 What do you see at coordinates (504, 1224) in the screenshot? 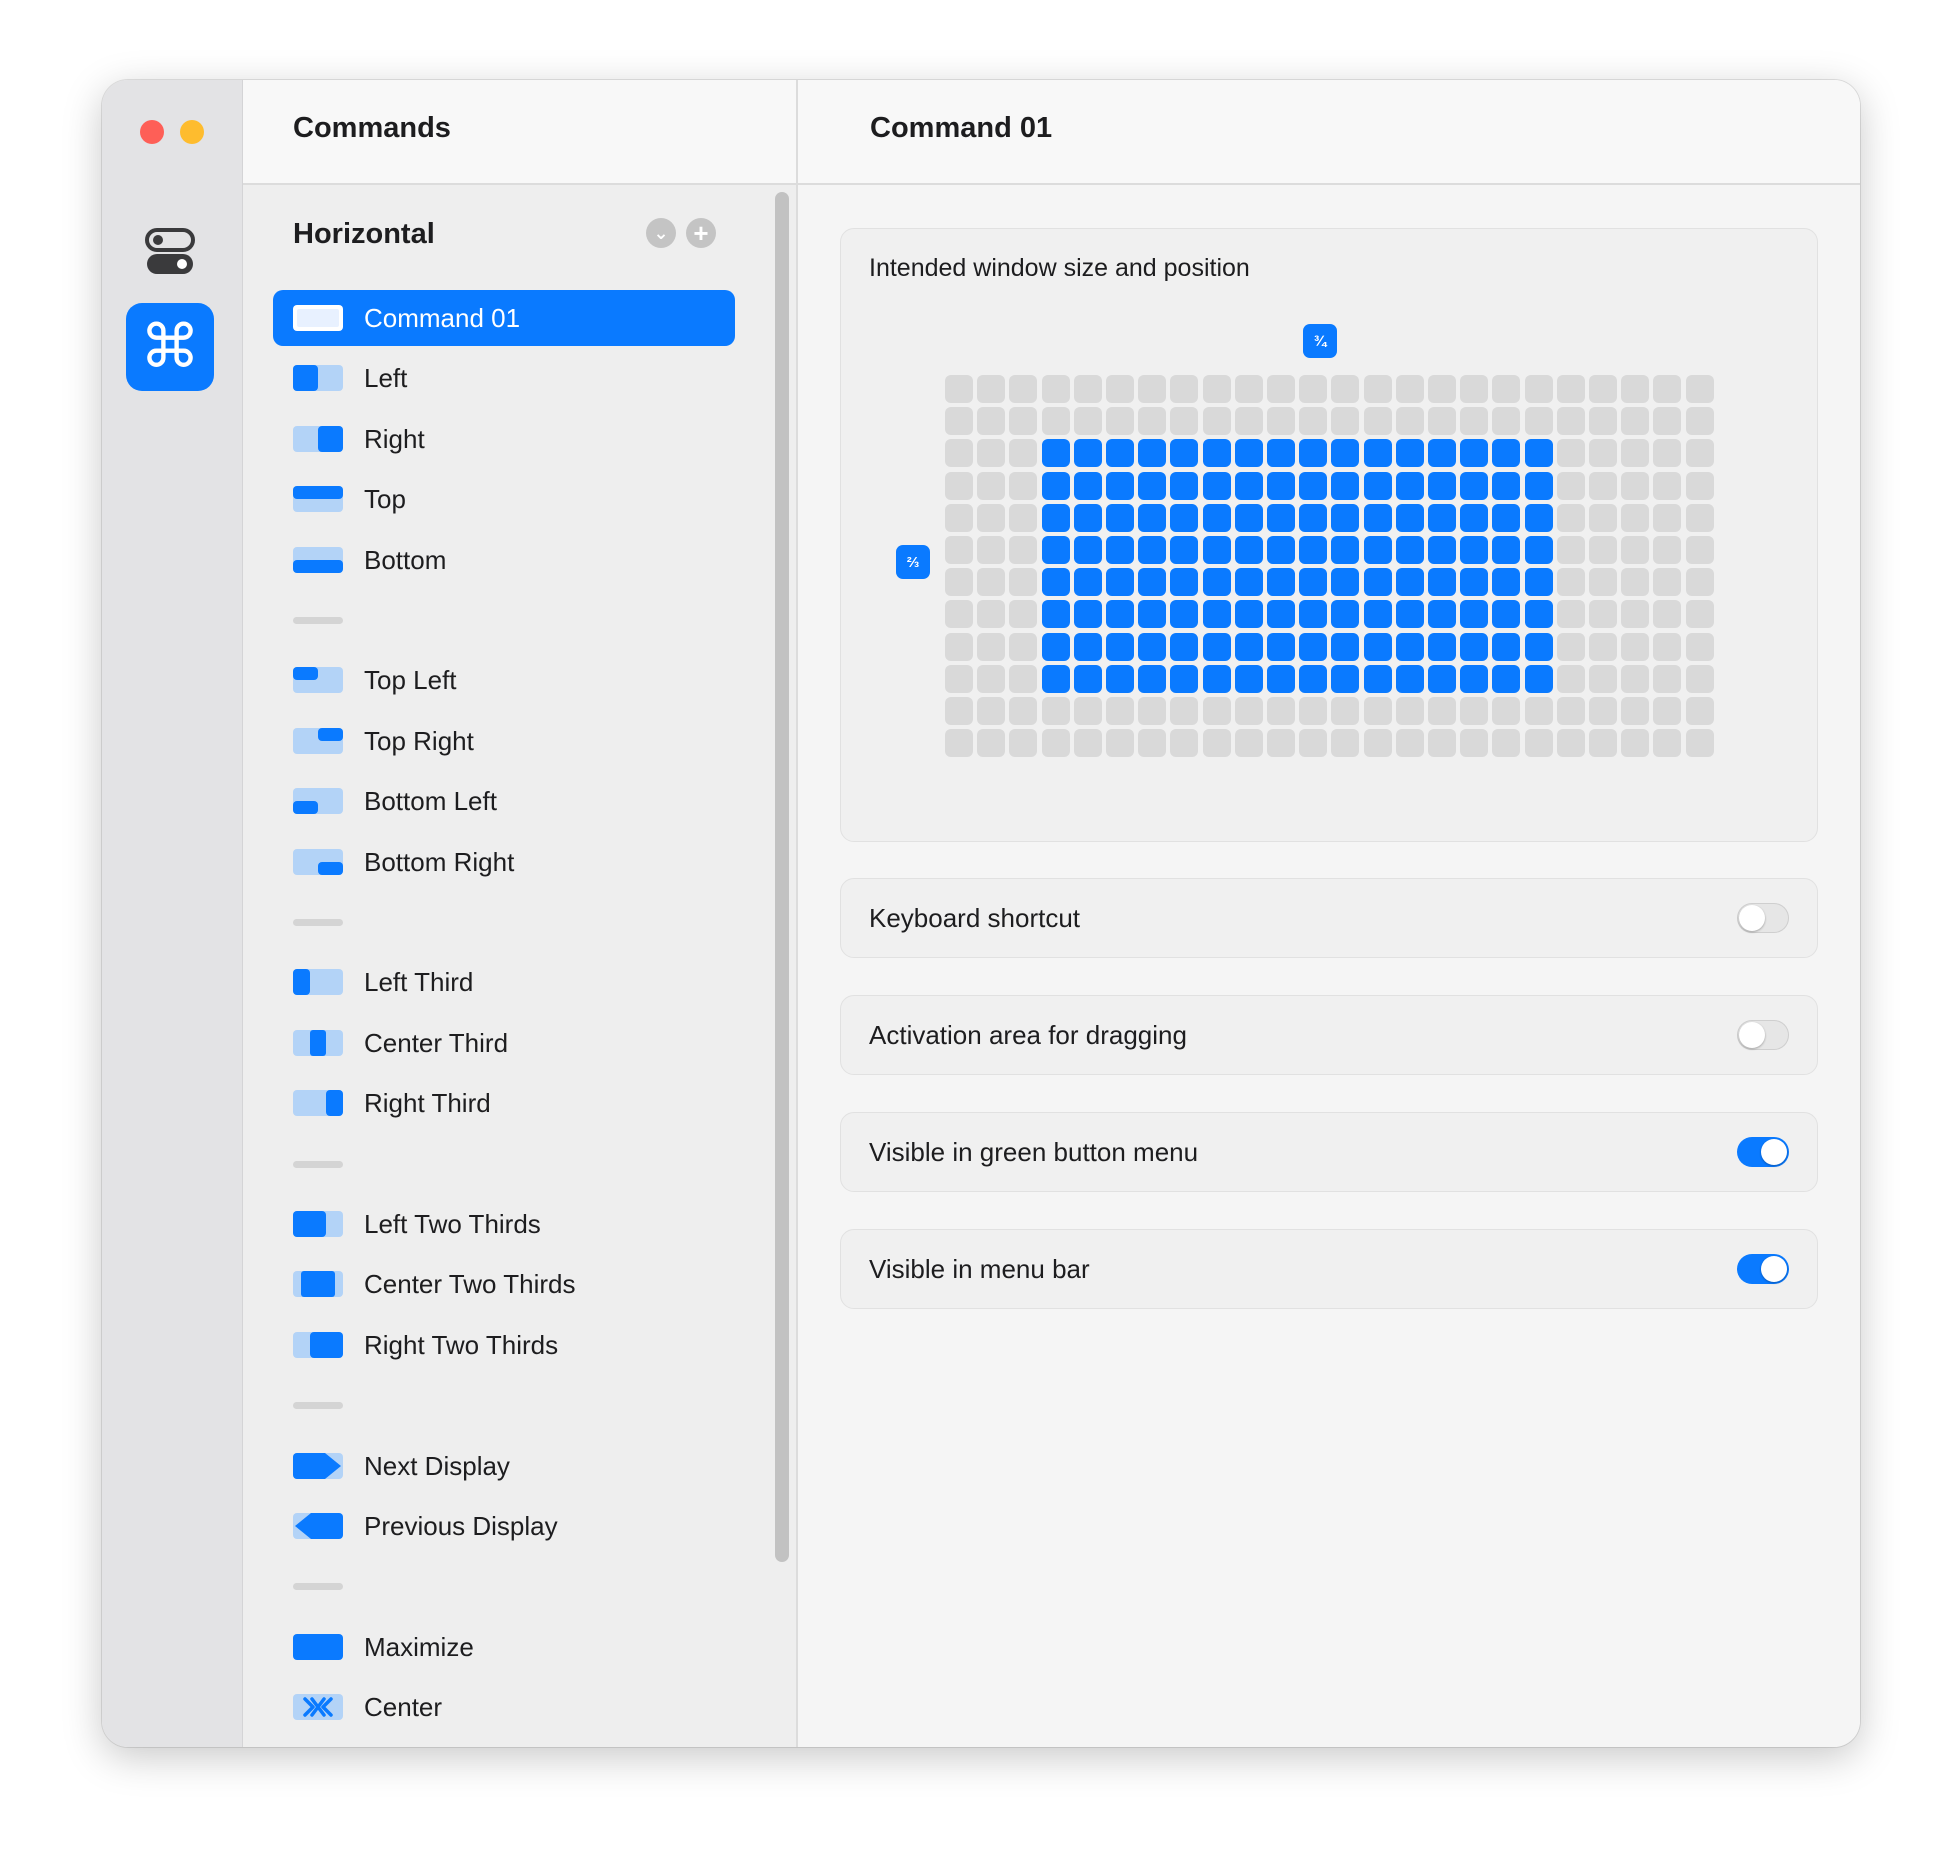
I see `command-item: Left Two Thirds` at bounding box center [504, 1224].